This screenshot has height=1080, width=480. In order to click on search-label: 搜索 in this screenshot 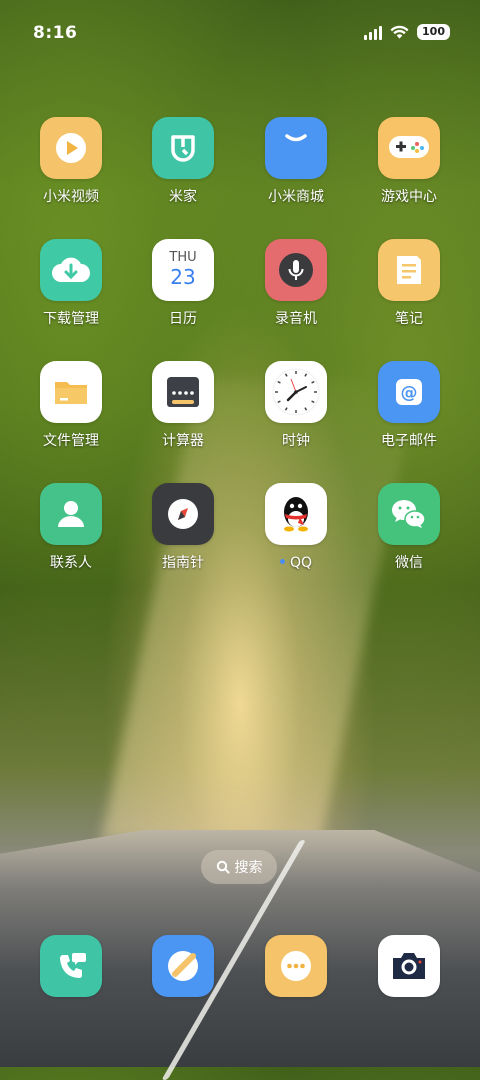, I will do `click(248, 868)`.